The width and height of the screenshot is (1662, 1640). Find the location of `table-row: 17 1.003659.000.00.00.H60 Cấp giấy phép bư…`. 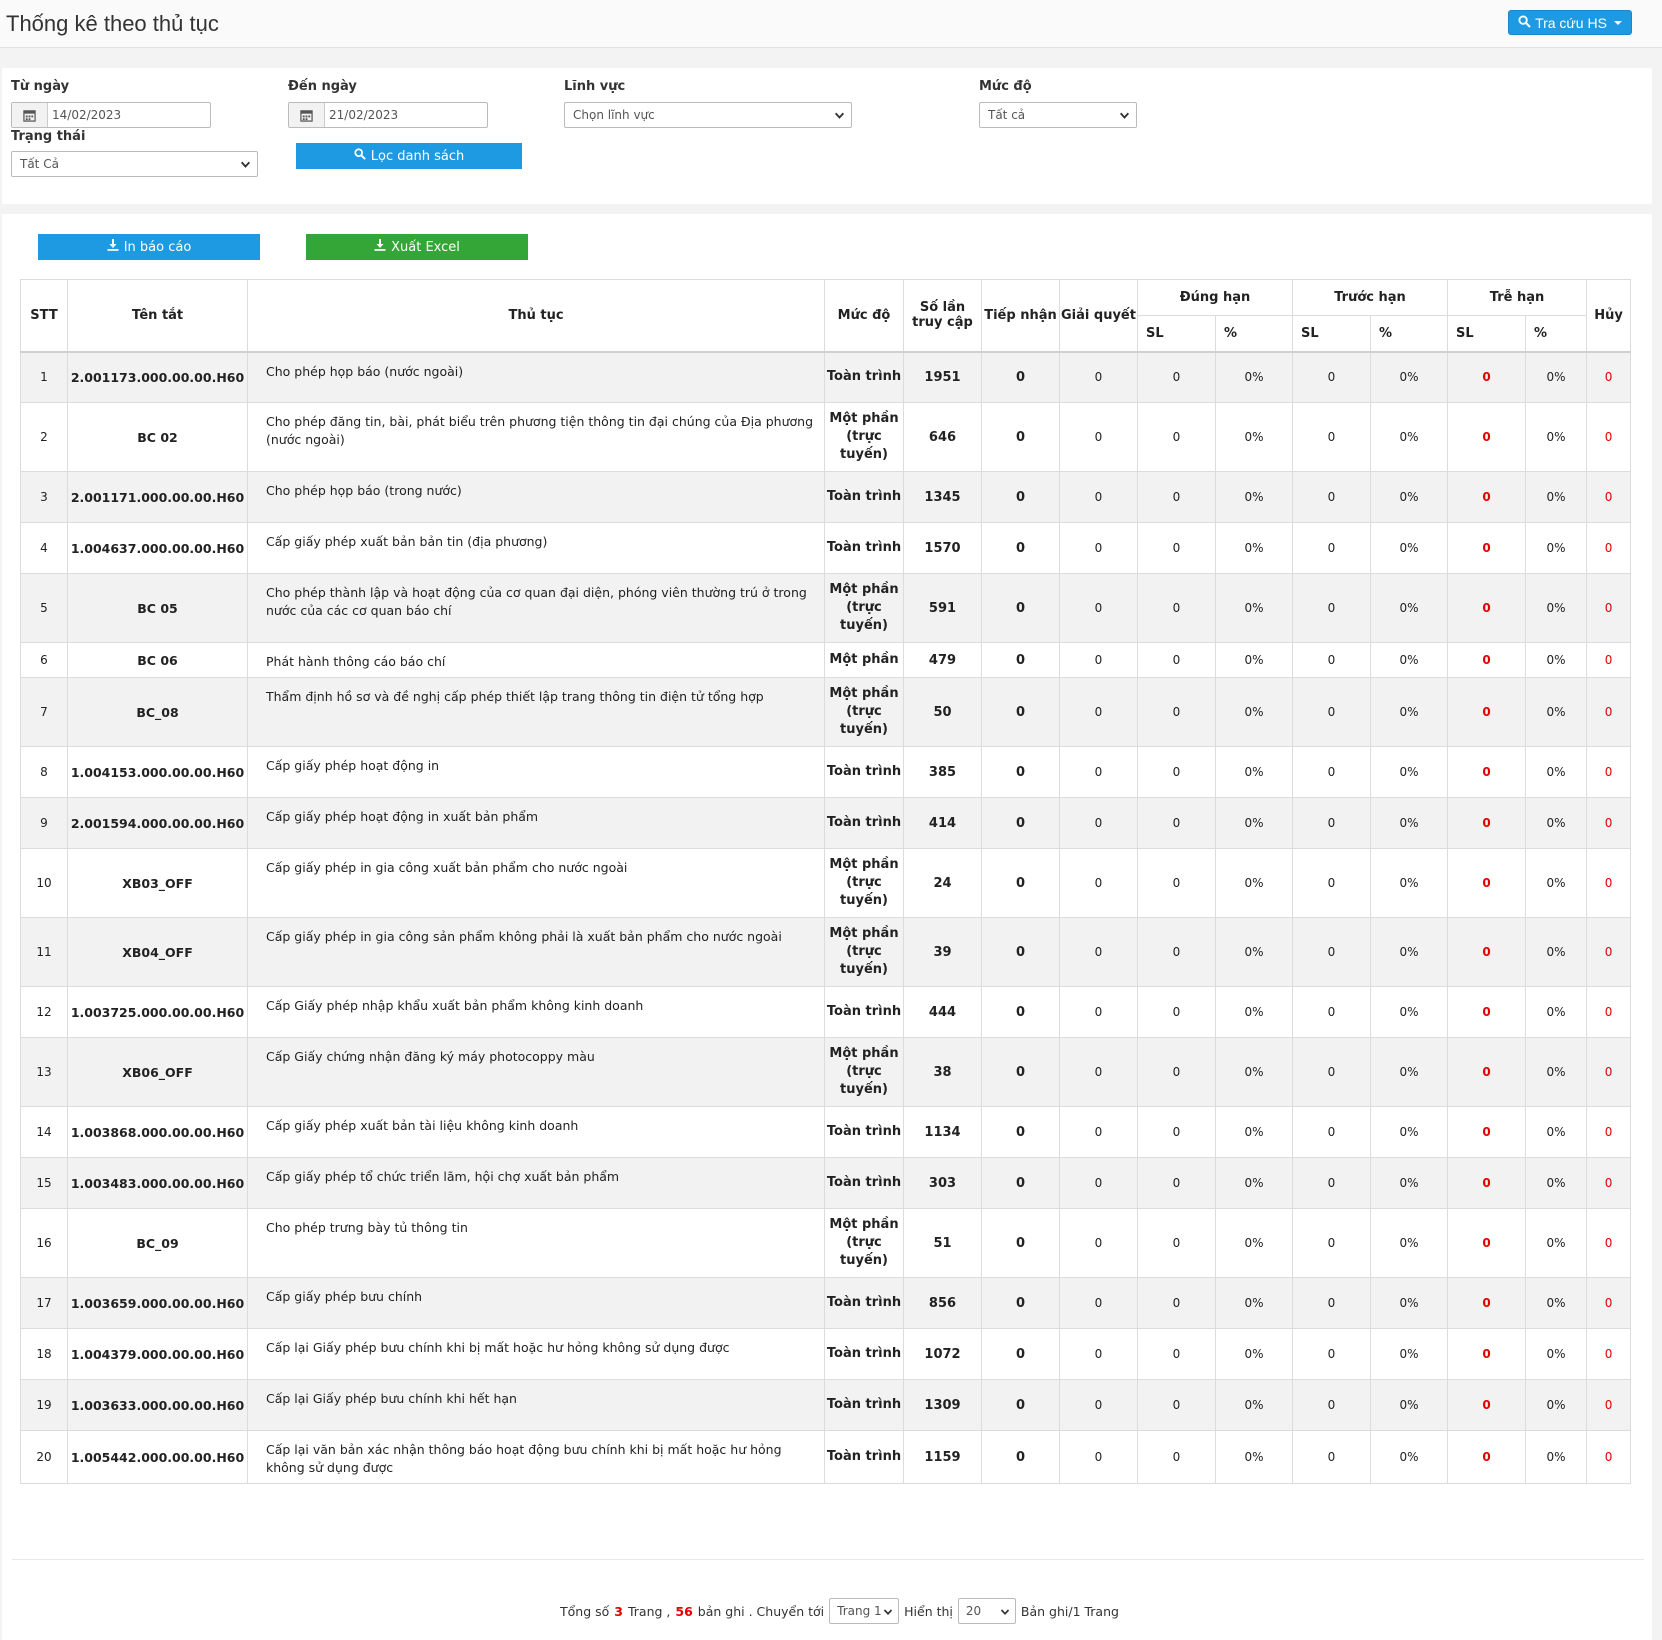

table-row: 17 1.003659.000.00.00.H60 Cấp giấy phép bư… is located at coordinates (826, 1303).